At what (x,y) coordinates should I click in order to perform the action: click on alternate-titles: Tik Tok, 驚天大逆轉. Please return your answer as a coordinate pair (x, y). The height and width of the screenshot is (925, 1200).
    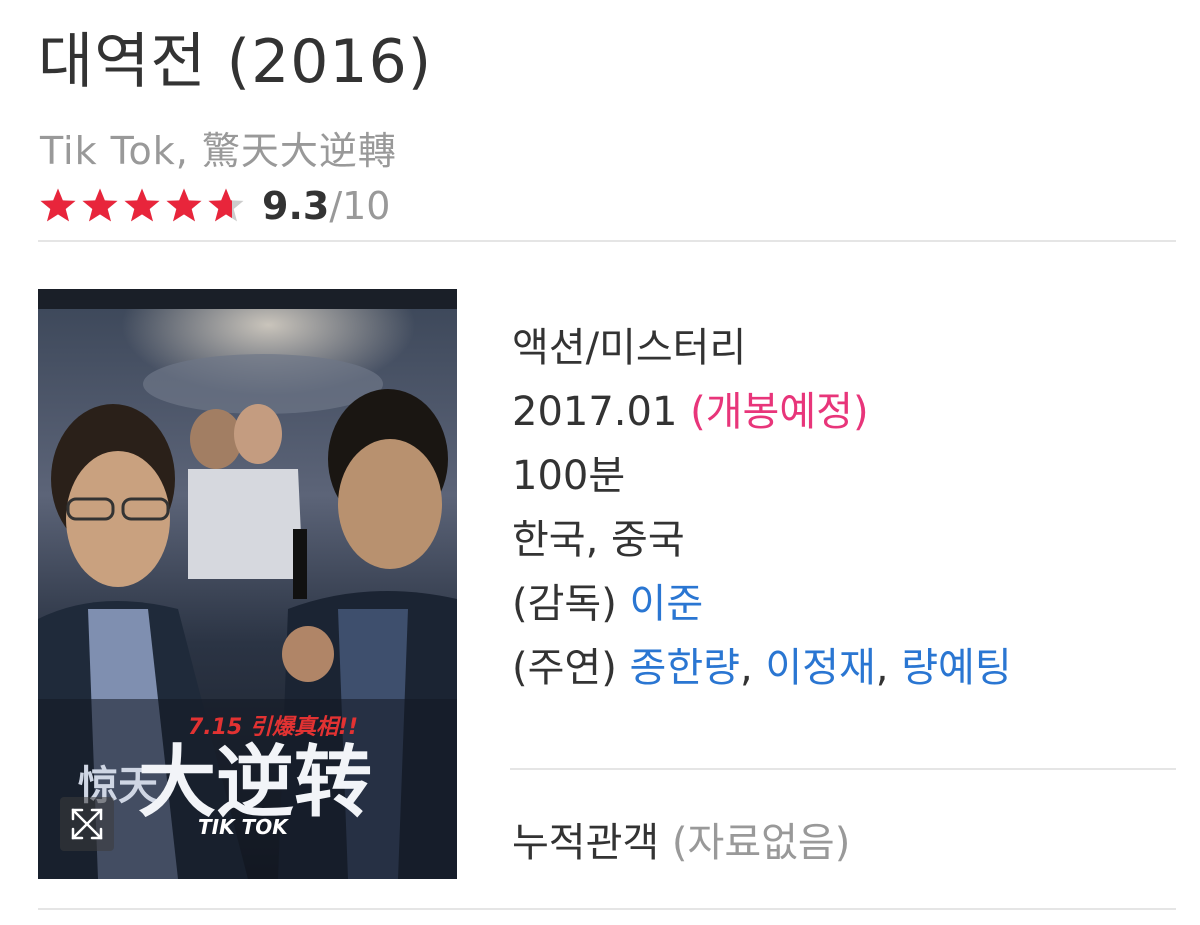
    Looking at the image, I should click on (218, 151).